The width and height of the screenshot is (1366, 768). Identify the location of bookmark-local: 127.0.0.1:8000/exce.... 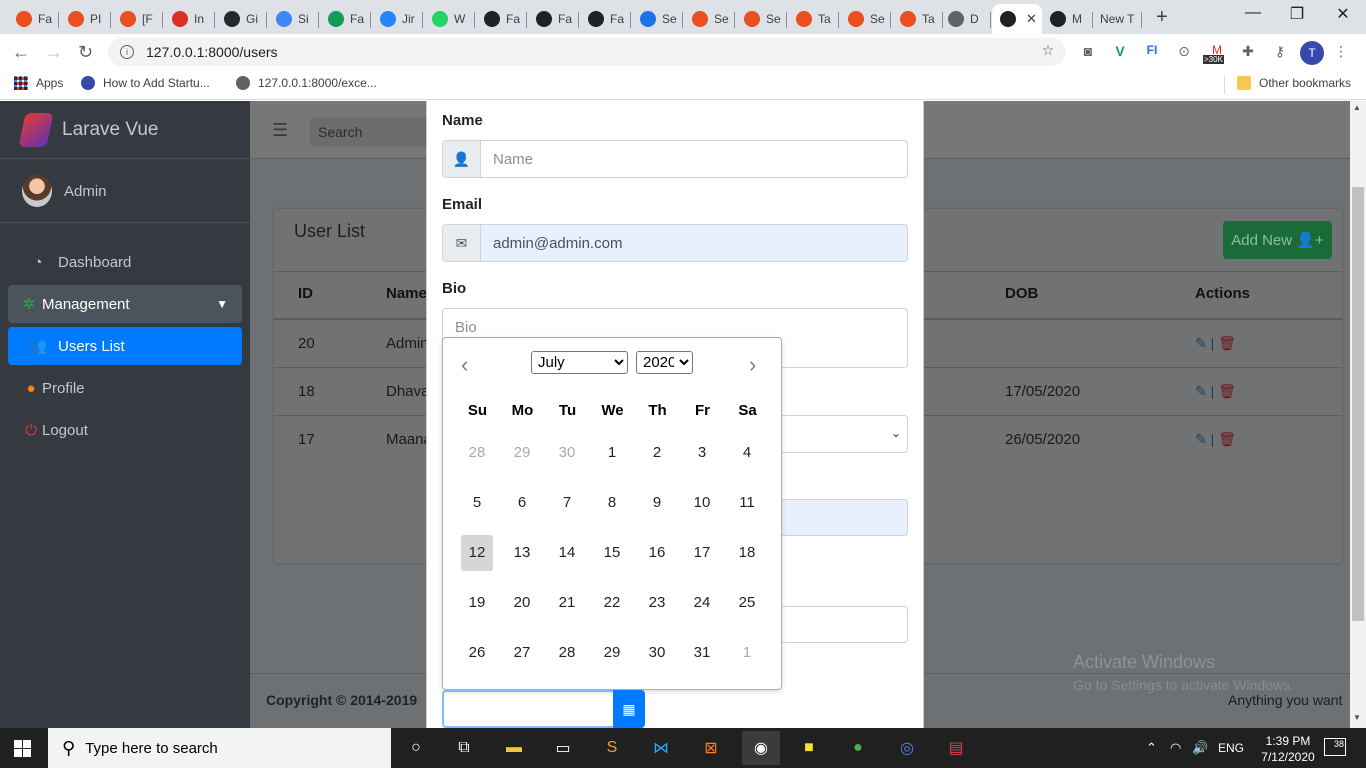
(306, 83).